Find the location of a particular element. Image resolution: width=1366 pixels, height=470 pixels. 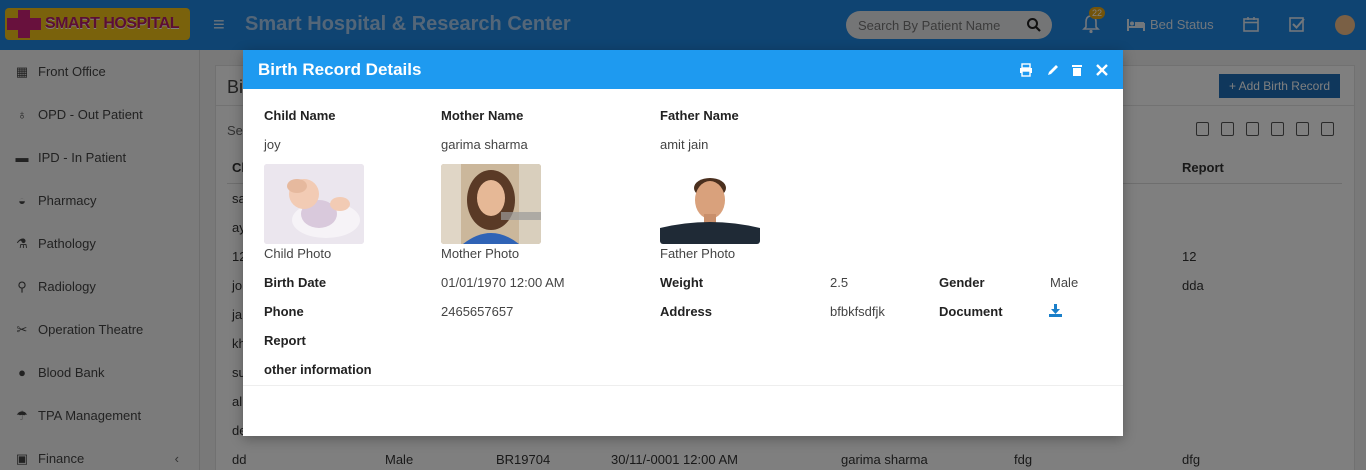

birth-date-value: 01/01/1970 12:00 AM is located at coordinates (503, 282).